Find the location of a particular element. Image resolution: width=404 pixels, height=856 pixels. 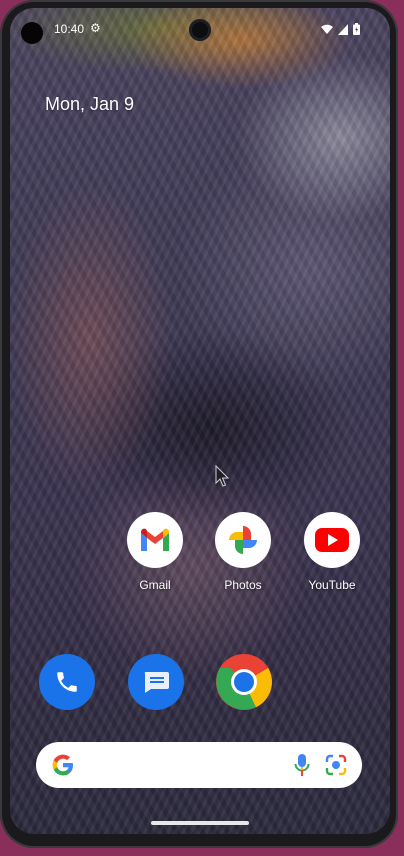

mouse-cursor is located at coordinates (222, 476).